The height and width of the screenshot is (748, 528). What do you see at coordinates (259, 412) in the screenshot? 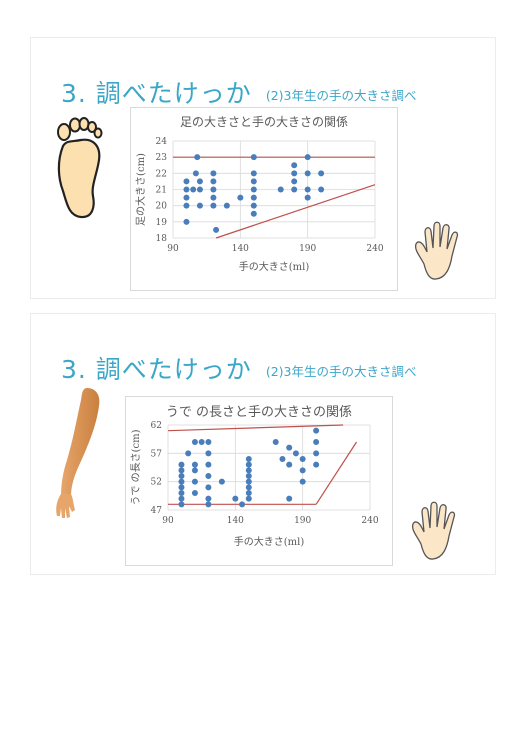
I see `chart-title: うで の長さと手の大きさの関係` at bounding box center [259, 412].